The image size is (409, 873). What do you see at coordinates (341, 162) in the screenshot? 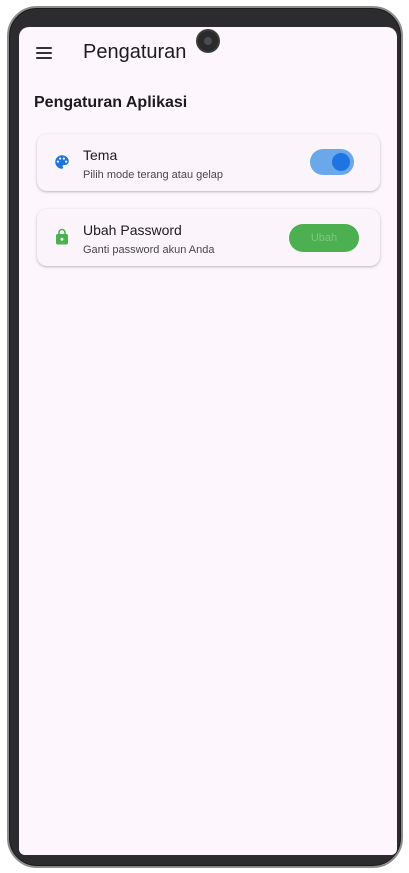
I see `toggle-knob` at bounding box center [341, 162].